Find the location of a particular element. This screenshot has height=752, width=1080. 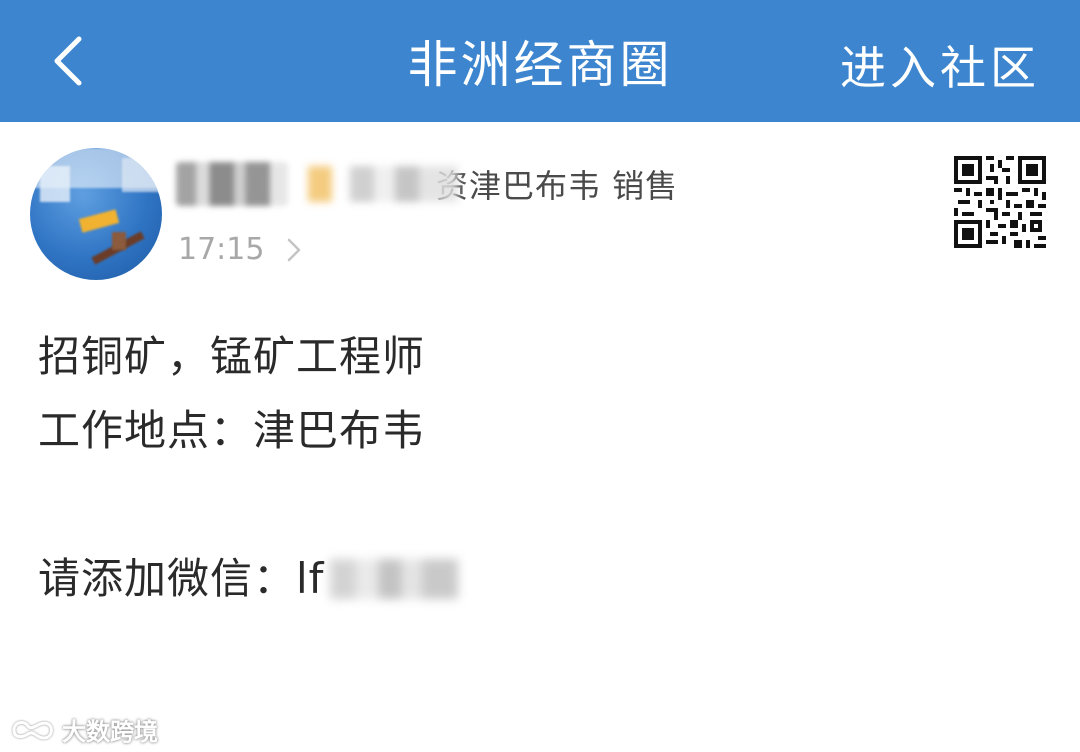

post-time: 17:15 is located at coordinates (221, 249).